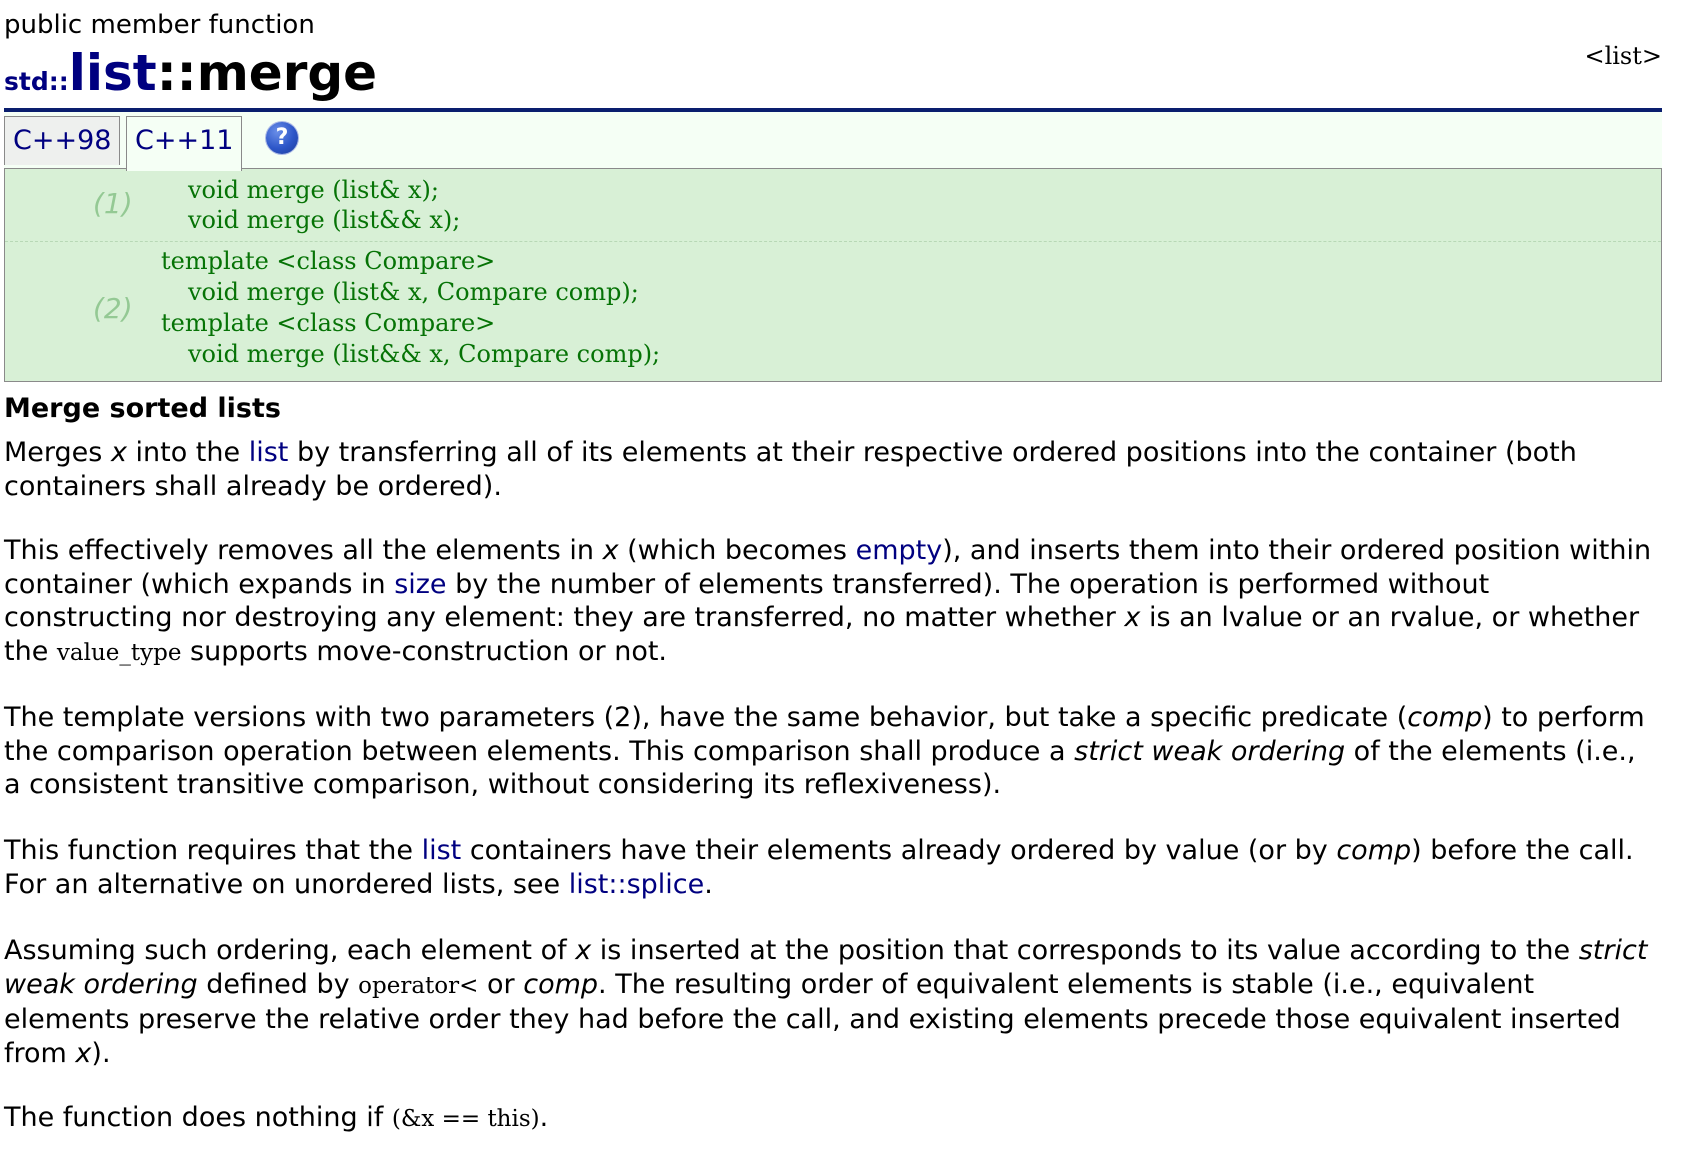  What do you see at coordinates (418, 985) in the screenshot?
I see `code-operator-less: operator<` at bounding box center [418, 985].